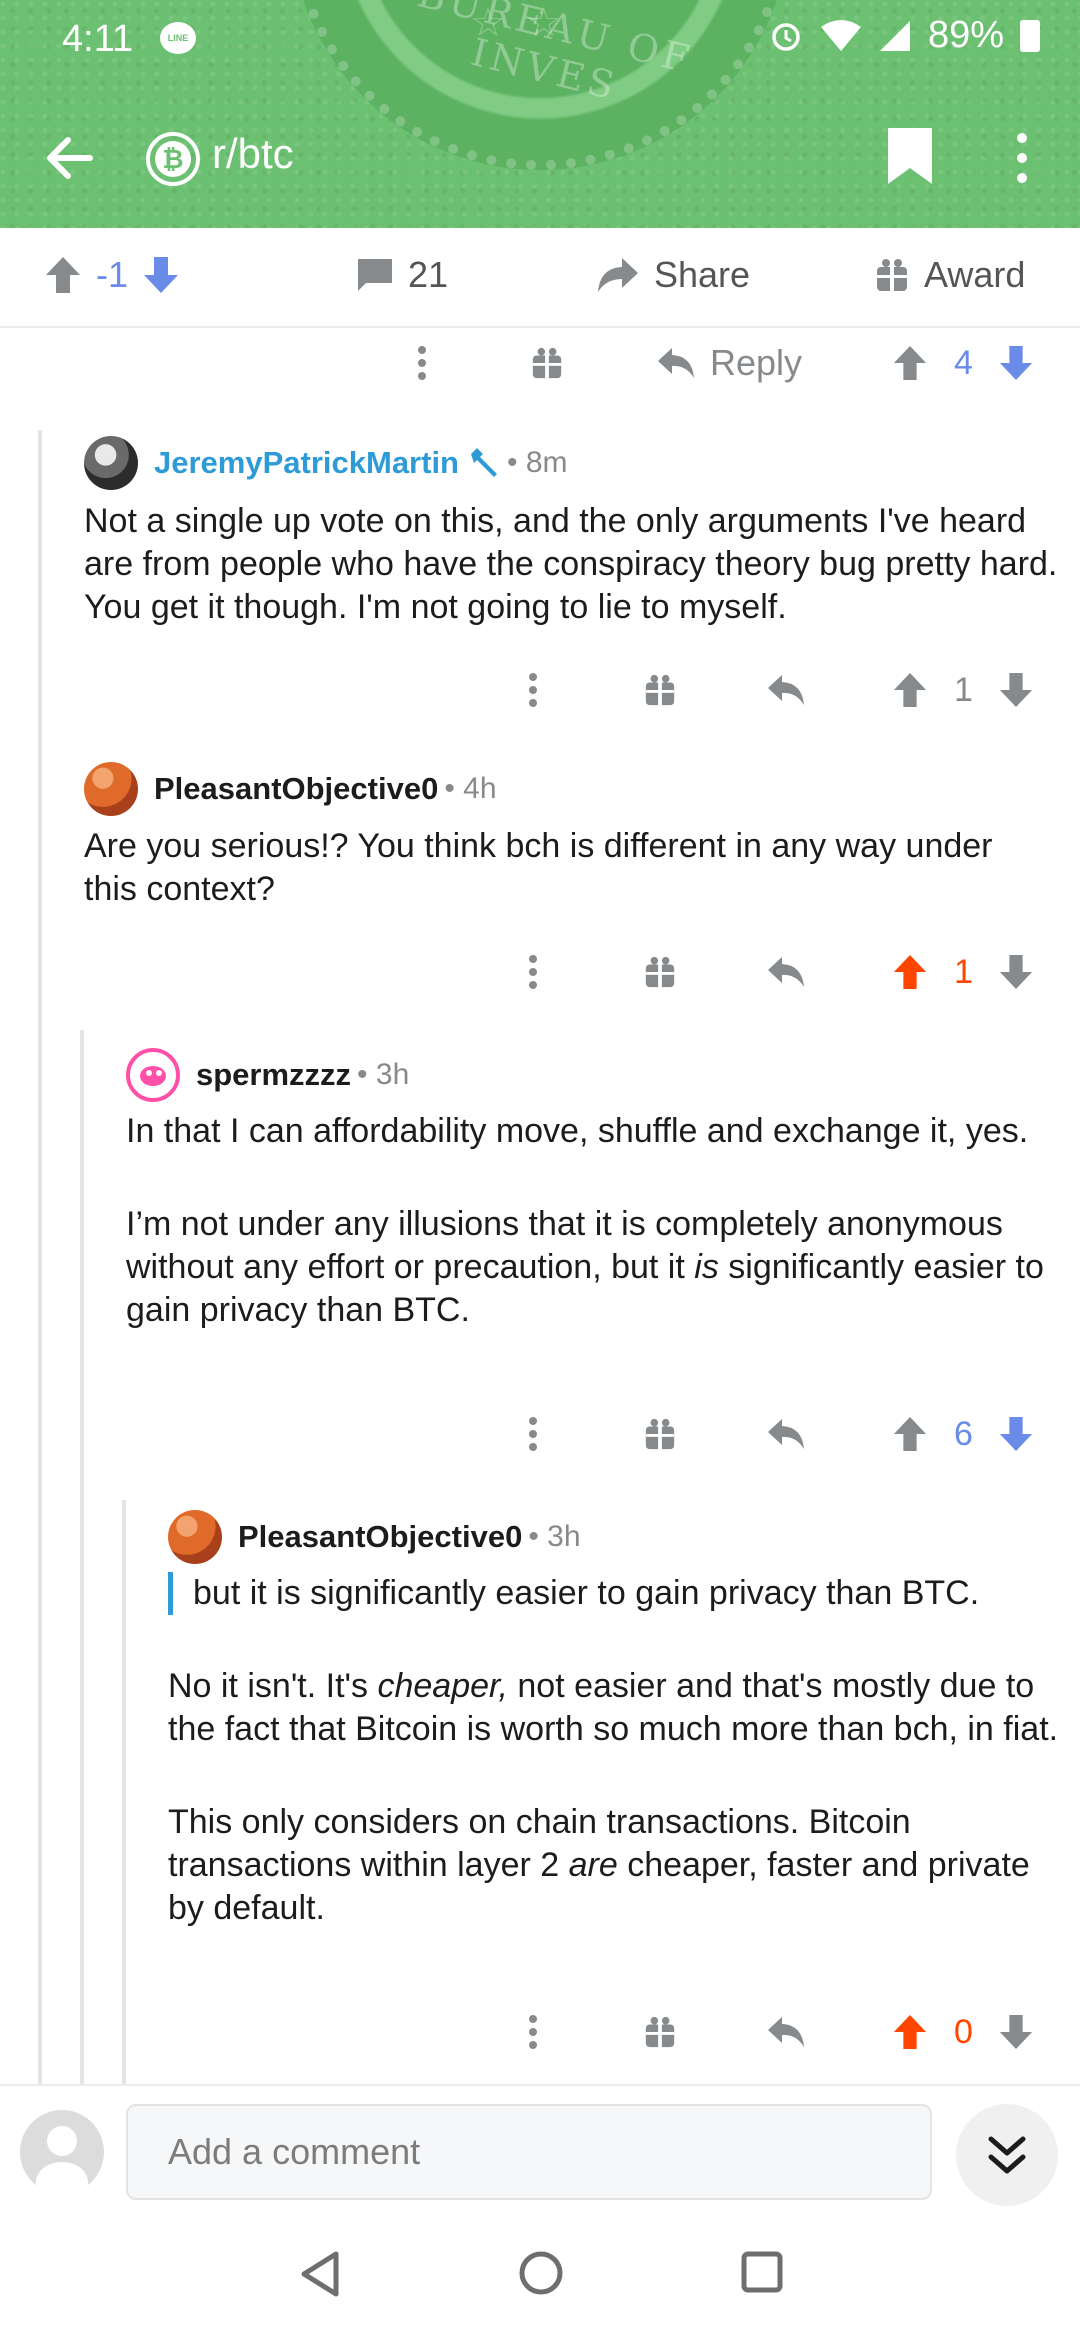 This screenshot has width=1080, height=2340. Describe the element at coordinates (1030, 35) in the screenshot. I see `battery-icon` at that location.